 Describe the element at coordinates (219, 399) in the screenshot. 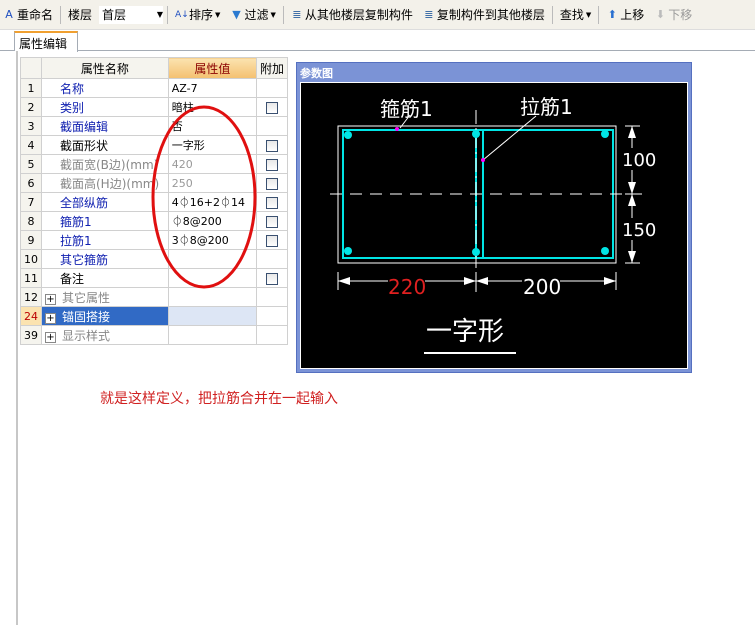

I see `annotation-note: 就是这样定义，把拉筋合并在一起输入` at that location.